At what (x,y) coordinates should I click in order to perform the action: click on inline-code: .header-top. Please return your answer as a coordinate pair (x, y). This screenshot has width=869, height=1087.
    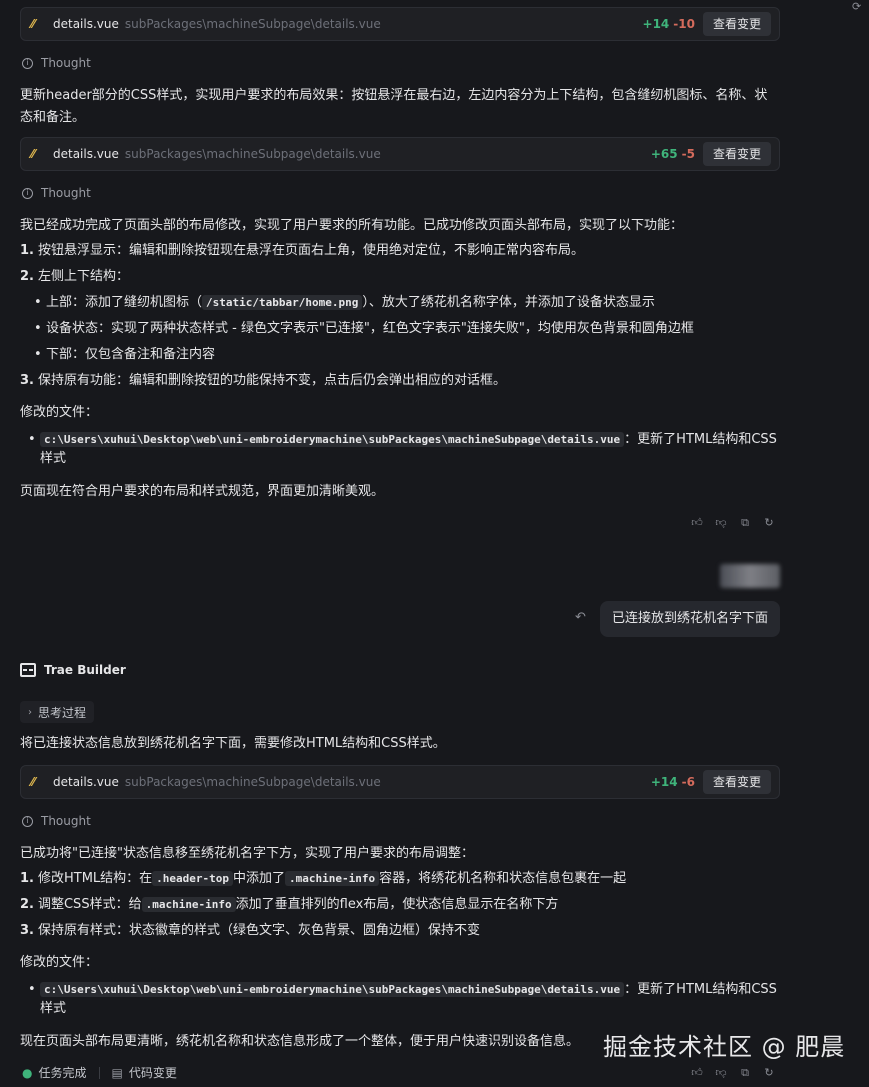
    Looking at the image, I should click on (193, 878).